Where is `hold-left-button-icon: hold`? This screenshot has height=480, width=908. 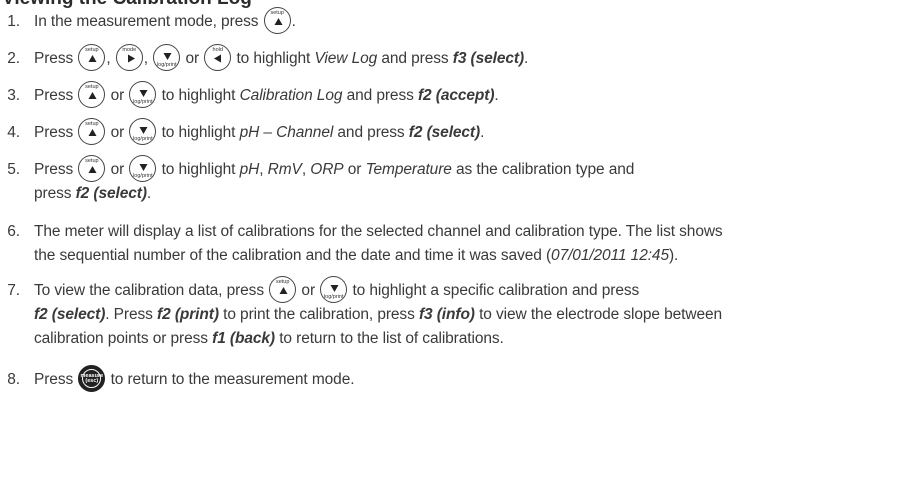 hold-left-button-icon: hold is located at coordinates (218, 58).